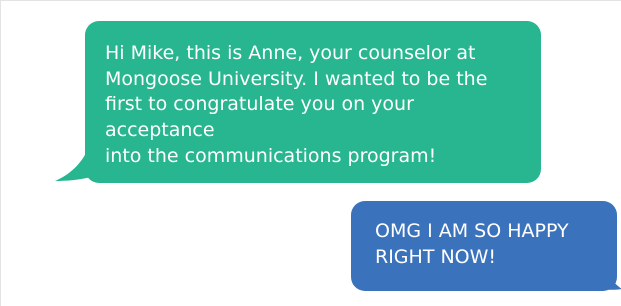 This screenshot has width=621, height=306. I want to click on outgoing-message-text: OMG I AM SO HAPPY RIGHT NOW!, so click(472, 244).